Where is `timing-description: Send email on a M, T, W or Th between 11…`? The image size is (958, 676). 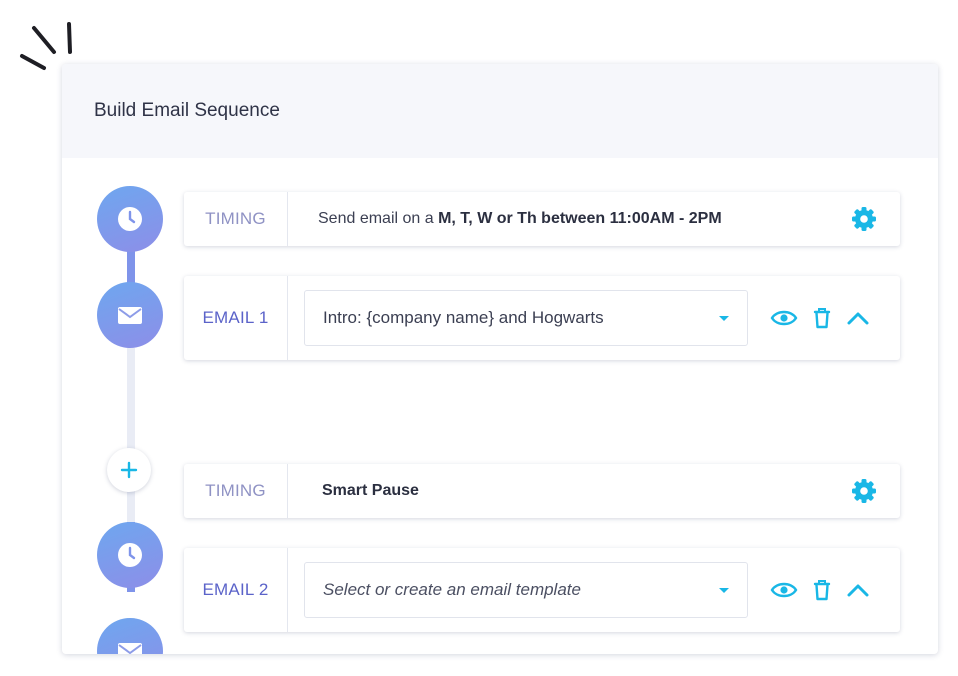 timing-description: Send email on a M, T, W or Th between 11… is located at coordinates (569, 219).